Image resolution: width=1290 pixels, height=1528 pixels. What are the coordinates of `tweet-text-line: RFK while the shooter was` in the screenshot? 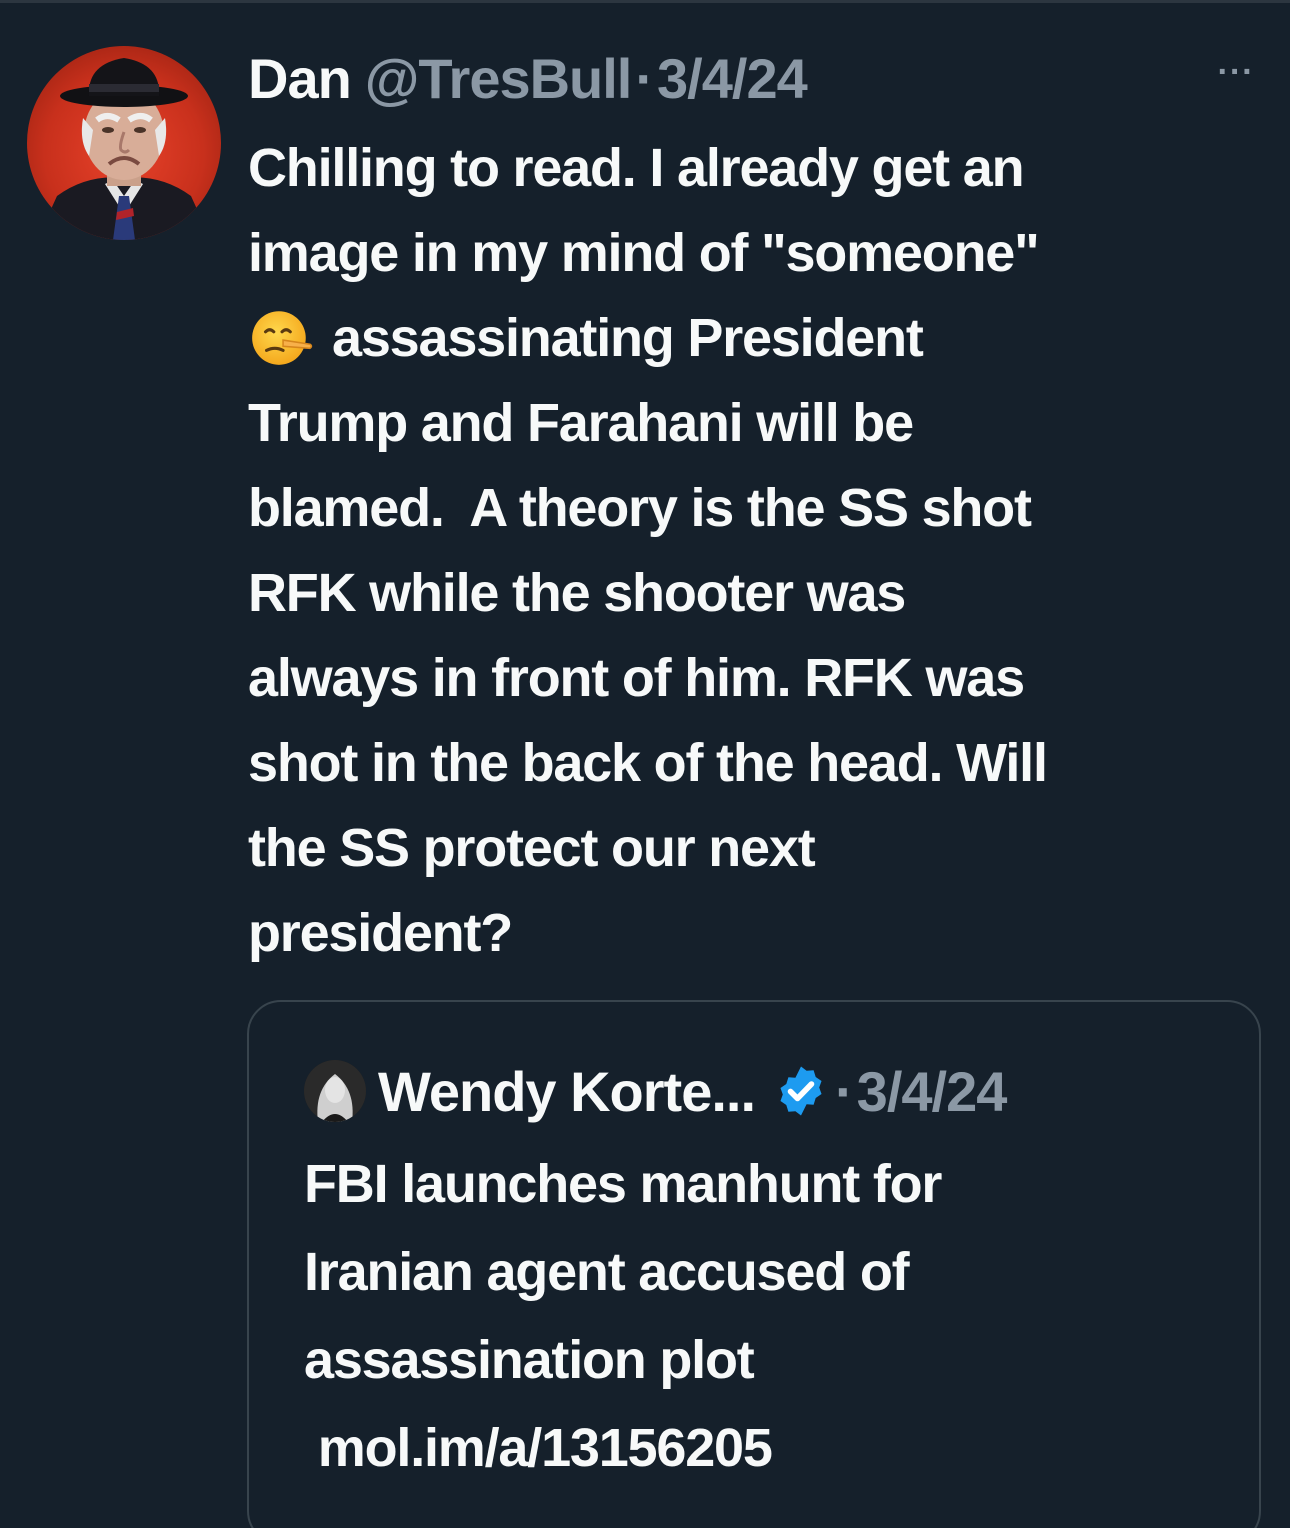 It's located at (577, 593).